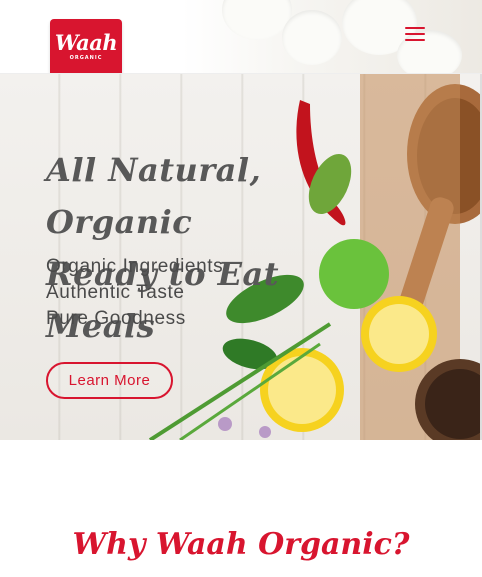  I want to click on feature-item: Pure Goodness, so click(116, 318).